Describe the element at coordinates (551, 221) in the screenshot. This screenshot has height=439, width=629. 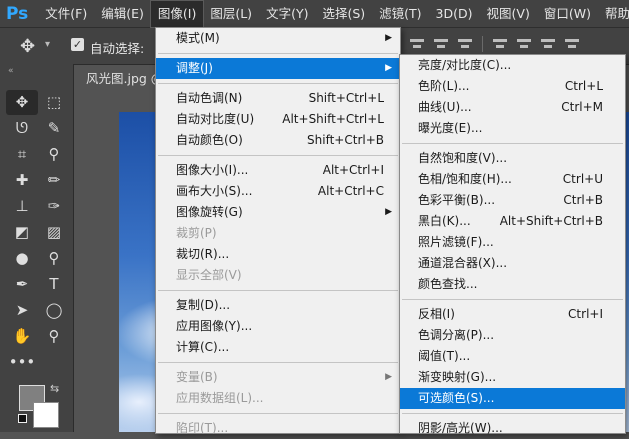
I see `shortcut-label: Alt+Shift+Ctrl+B` at that location.